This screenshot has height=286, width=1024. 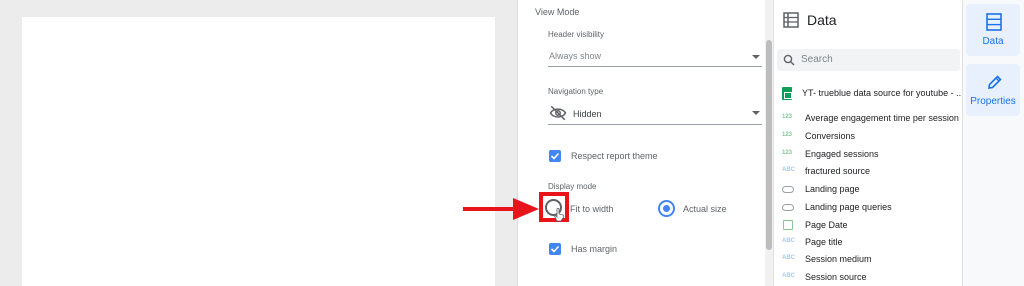 What do you see at coordinates (836, 277) in the screenshot?
I see `field-name: Session source` at bounding box center [836, 277].